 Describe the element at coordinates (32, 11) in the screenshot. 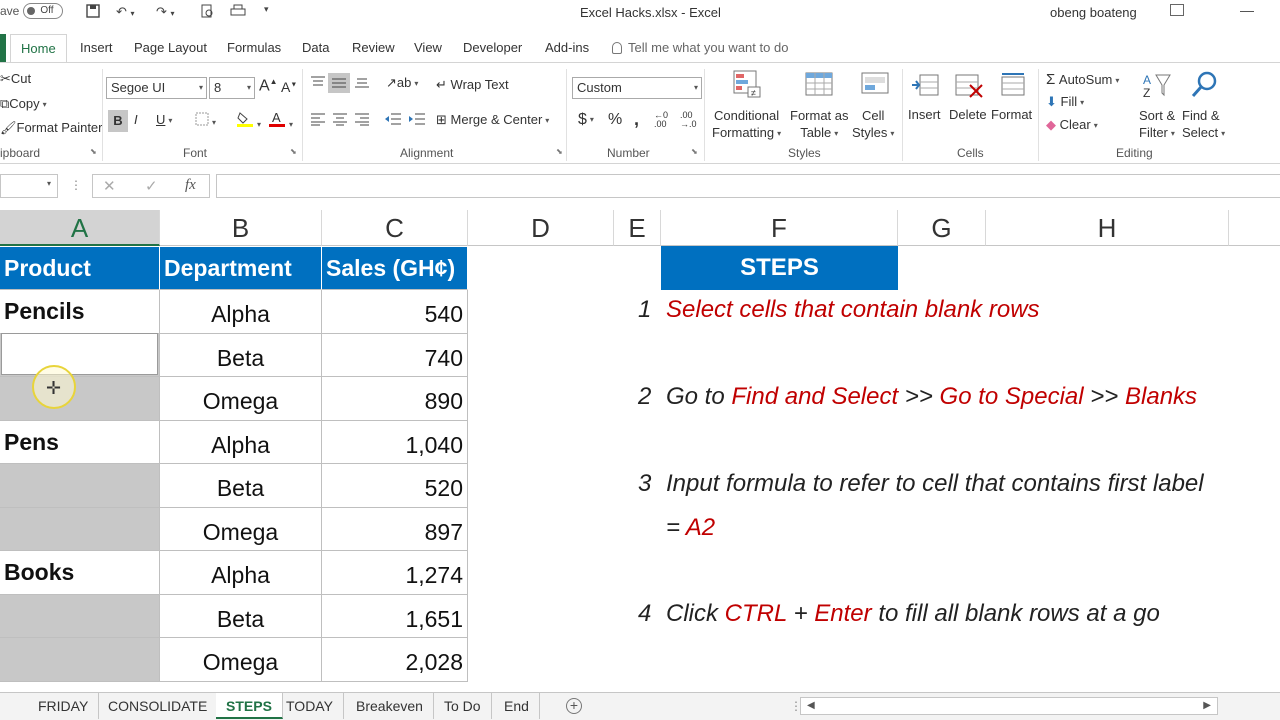

I see `autosave-toggle: ave Off` at that location.